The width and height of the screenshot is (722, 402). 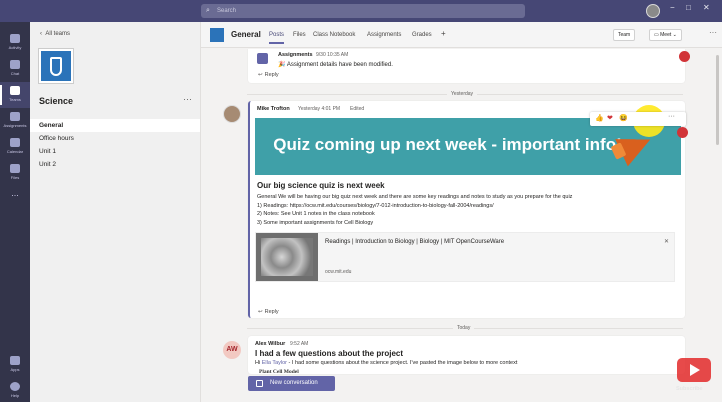 What do you see at coordinates (462, 94) in the screenshot?
I see `separator-label: Yesterday` at bounding box center [462, 94].